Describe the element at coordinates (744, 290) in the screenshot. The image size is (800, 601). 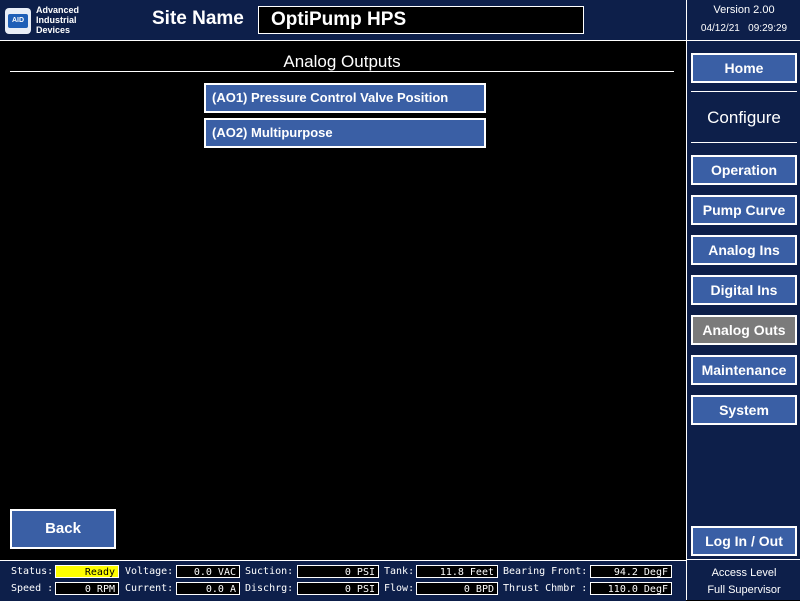
I see `nav-digital-ins-button: Digital Ins` at that location.